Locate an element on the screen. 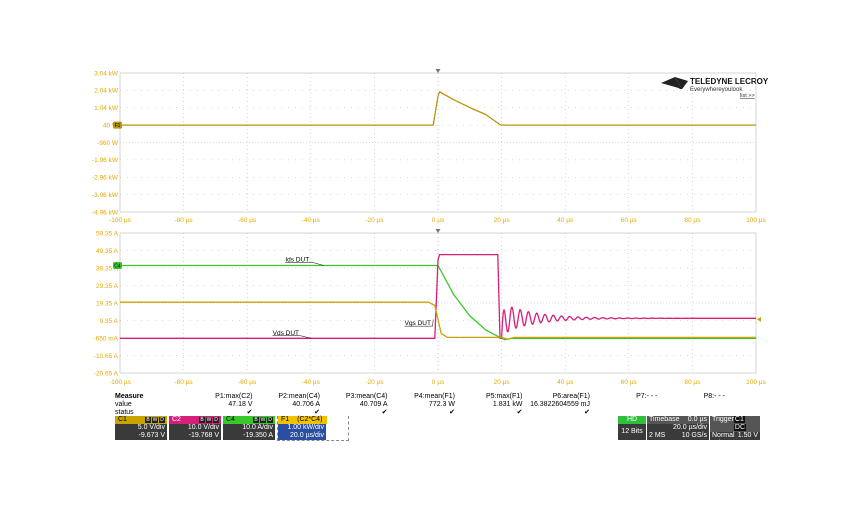 The image size is (846, 511). channel-vdiv: 10.0 V/div is located at coordinates (203, 427).